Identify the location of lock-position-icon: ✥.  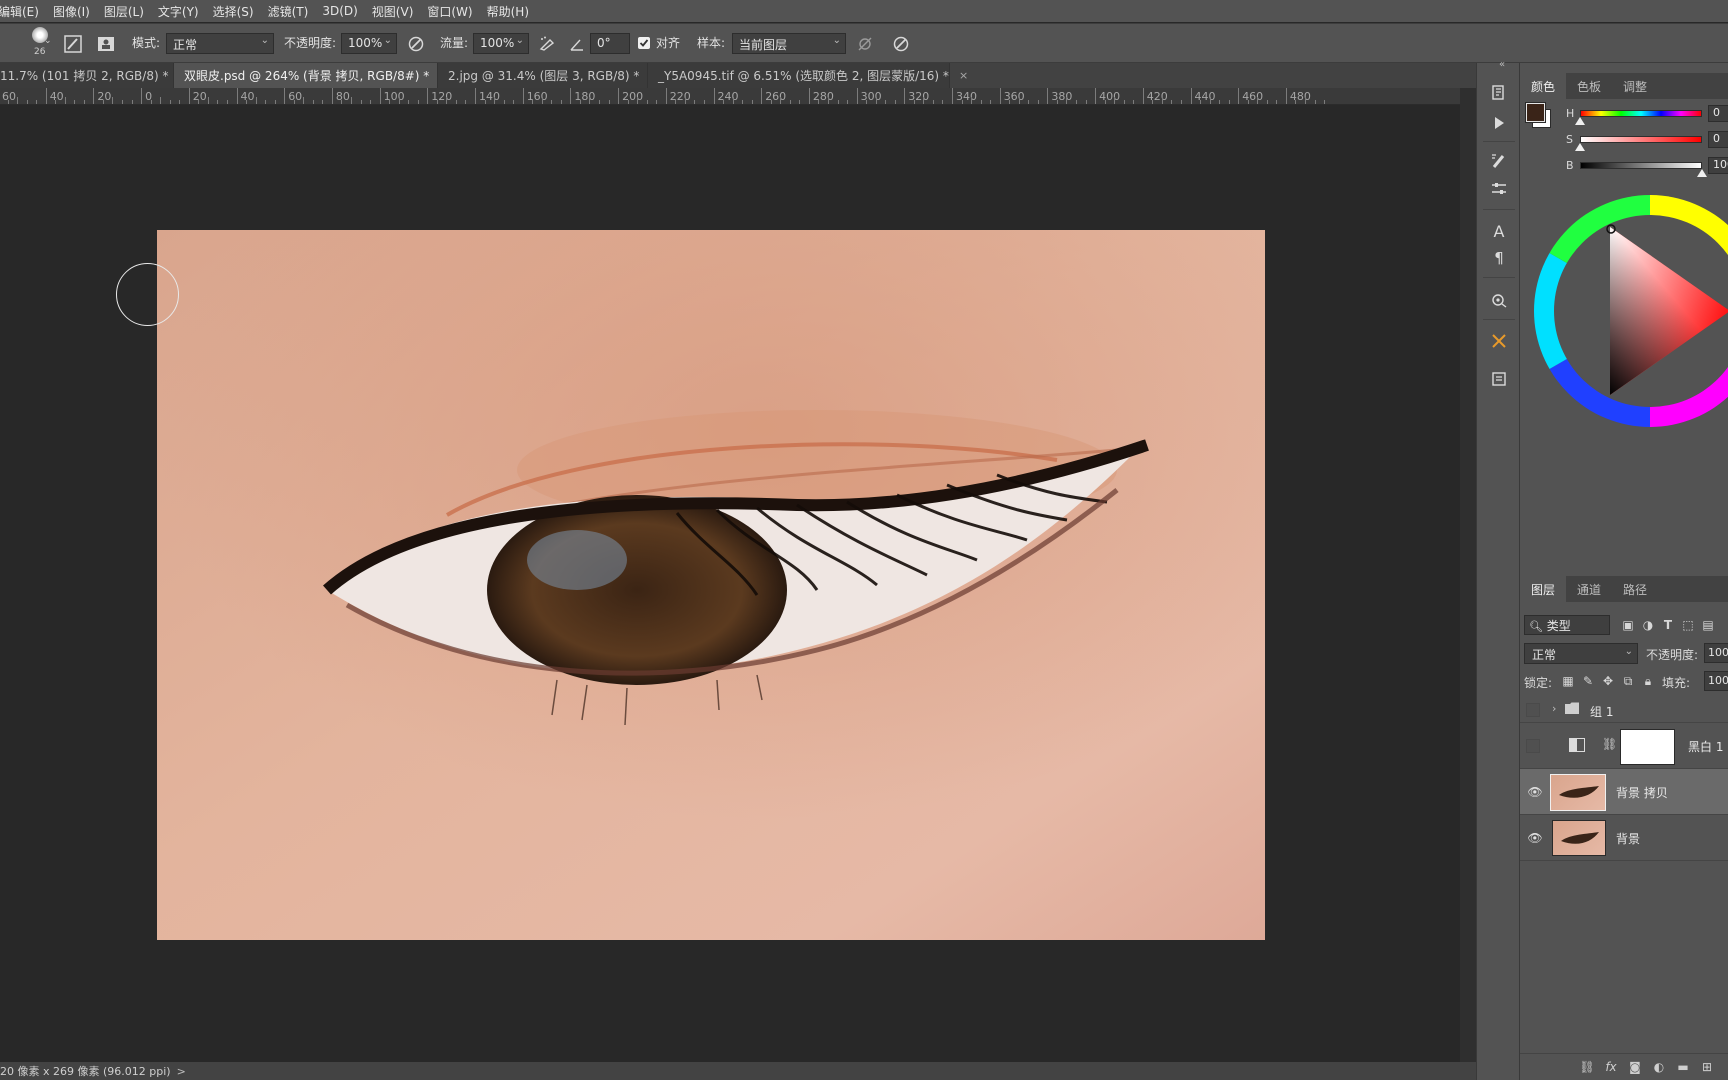
(1608, 681).